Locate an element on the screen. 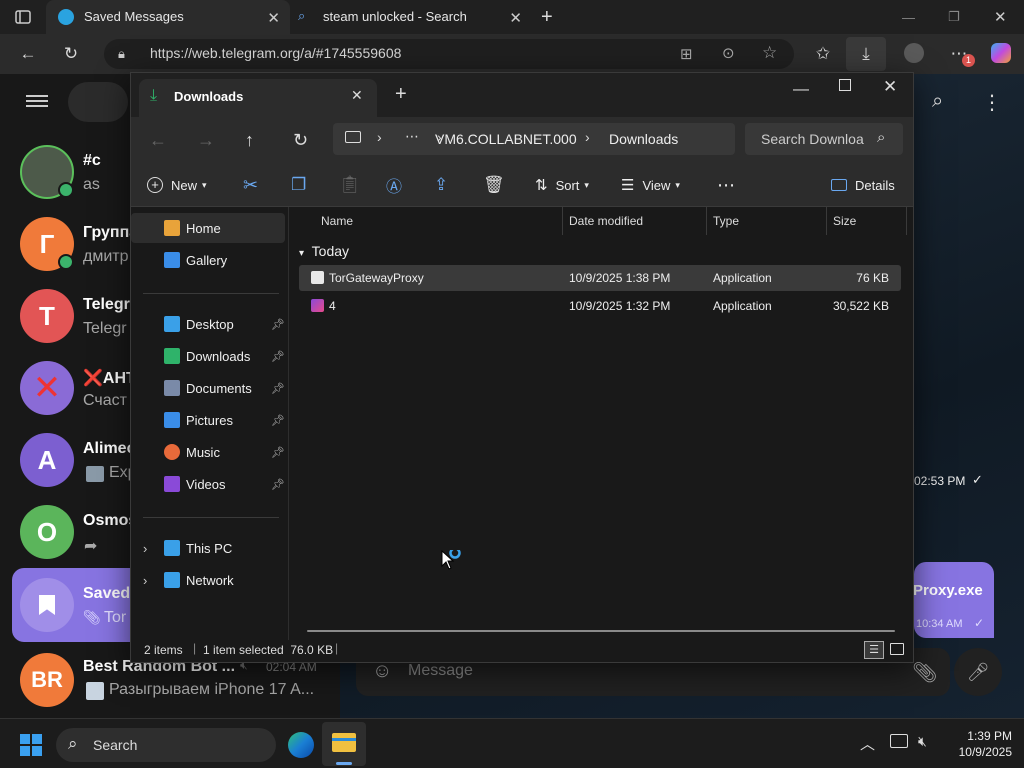 This screenshot has width=1024, height=768. search-box: Search Downloa ⌕ is located at coordinates (824, 139).